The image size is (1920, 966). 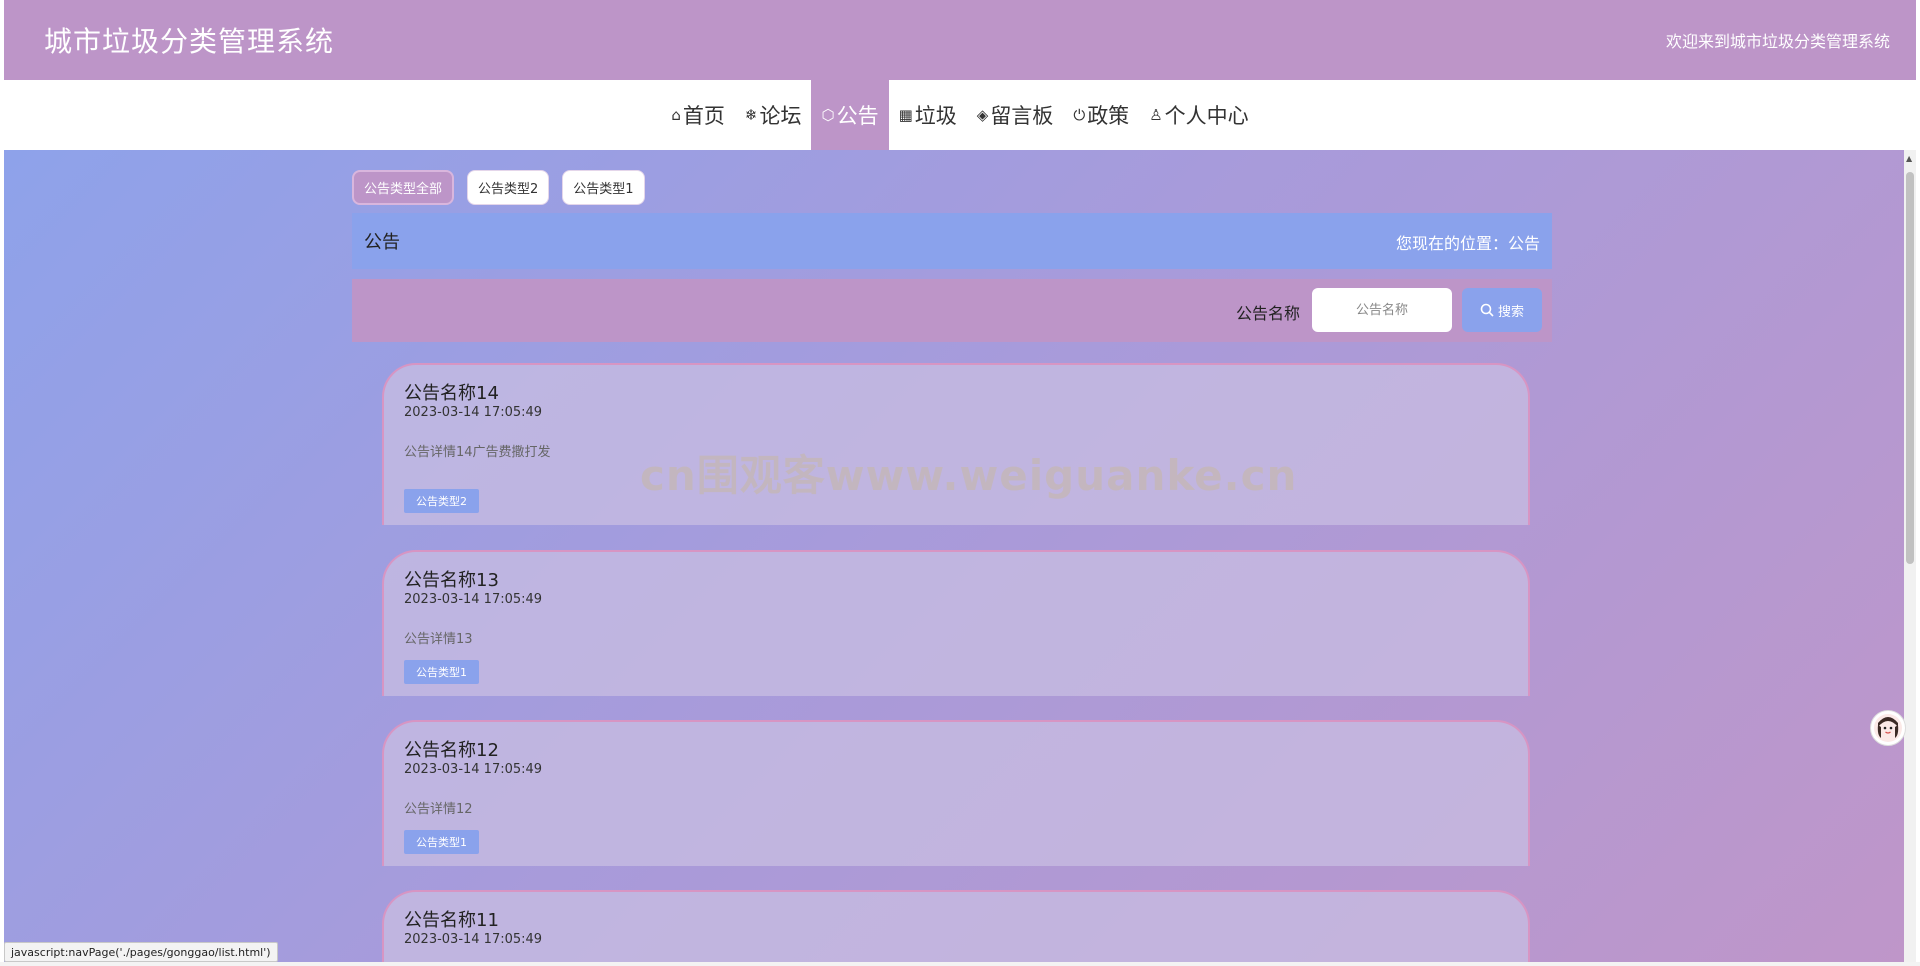 I want to click on nav-item-label: 政策, so click(x=1108, y=116).